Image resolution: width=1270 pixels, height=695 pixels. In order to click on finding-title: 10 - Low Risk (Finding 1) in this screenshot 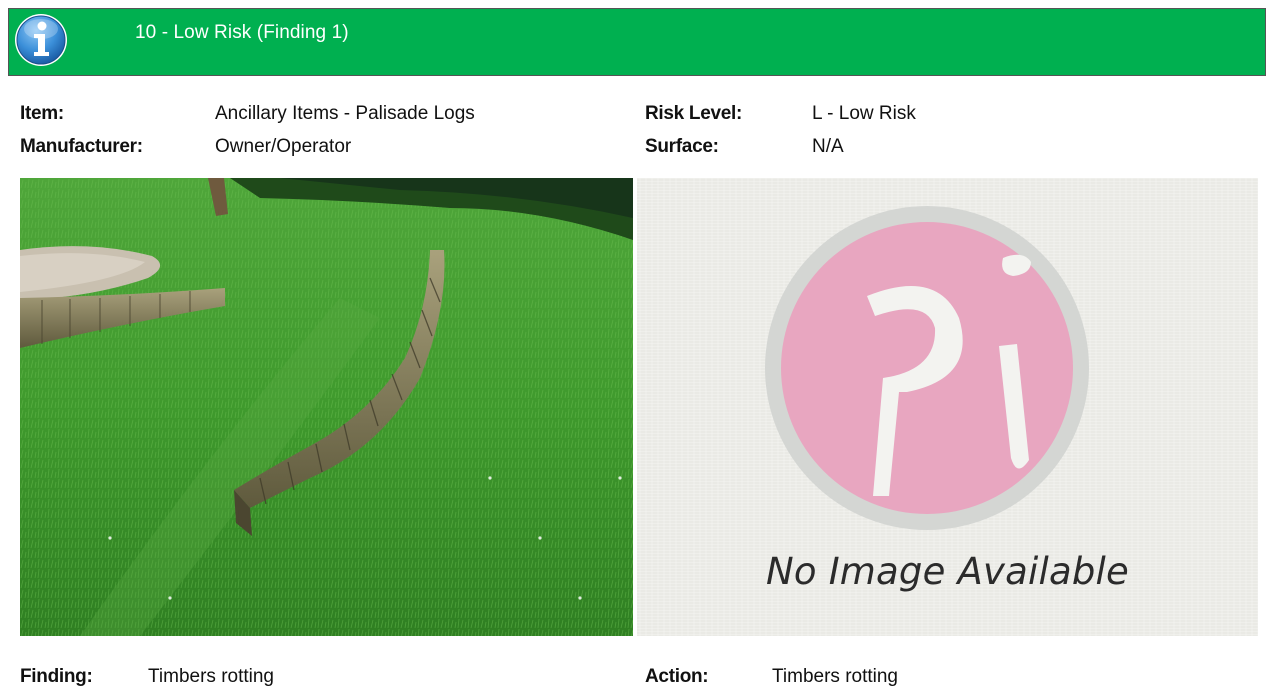, I will do `click(242, 32)`.